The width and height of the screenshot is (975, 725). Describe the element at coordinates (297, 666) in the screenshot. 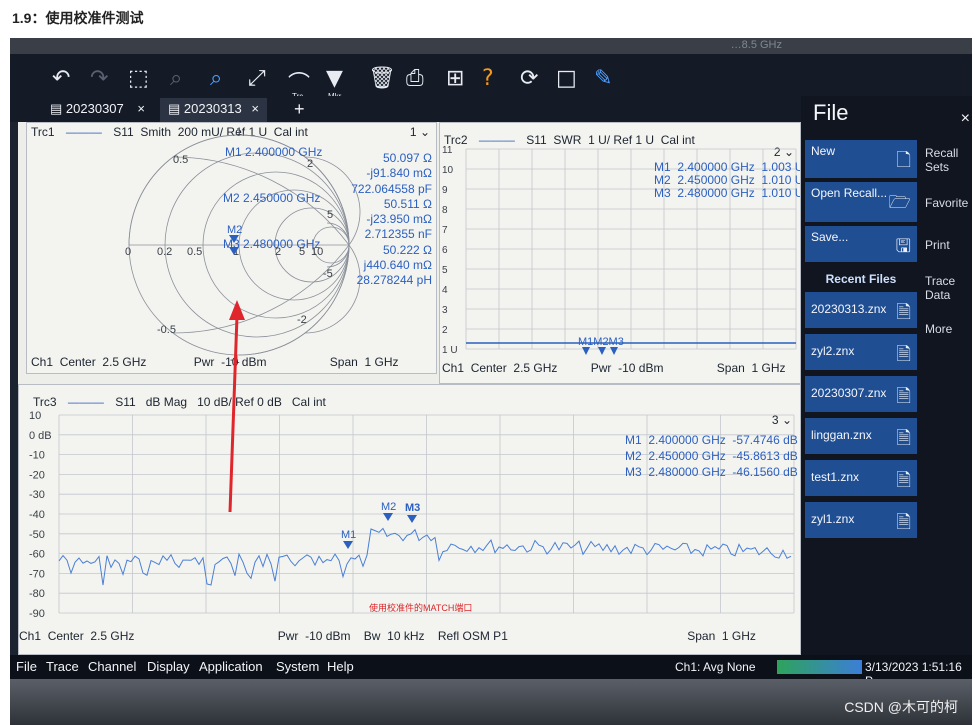

I see `menu-system: System` at that location.